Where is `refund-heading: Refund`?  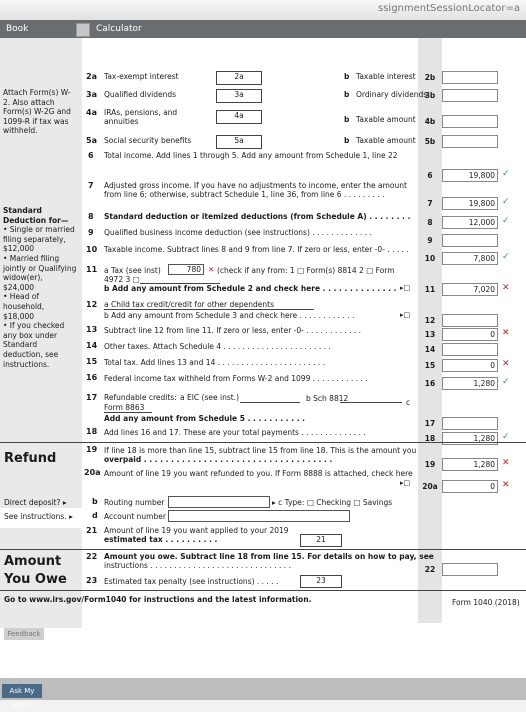
refund-heading: Refund is located at coordinates (30, 458).